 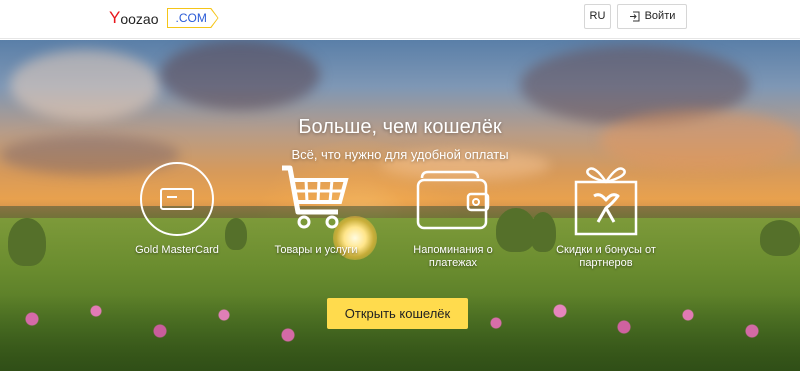 What do you see at coordinates (177, 250) in the screenshot?
I see `feature-label: Gold MasterCard` at bounding box center [177, 250].